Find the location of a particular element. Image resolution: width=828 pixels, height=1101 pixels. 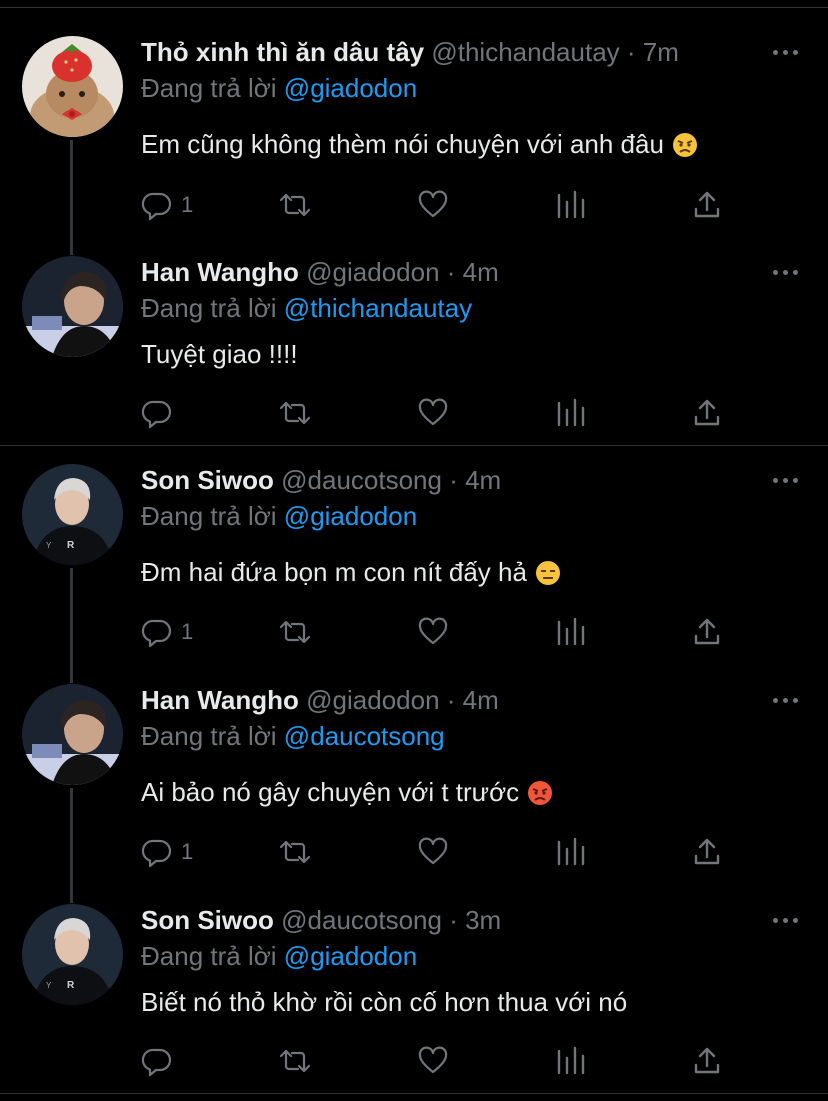

analytics-icon is located at coordinates (571, 204).